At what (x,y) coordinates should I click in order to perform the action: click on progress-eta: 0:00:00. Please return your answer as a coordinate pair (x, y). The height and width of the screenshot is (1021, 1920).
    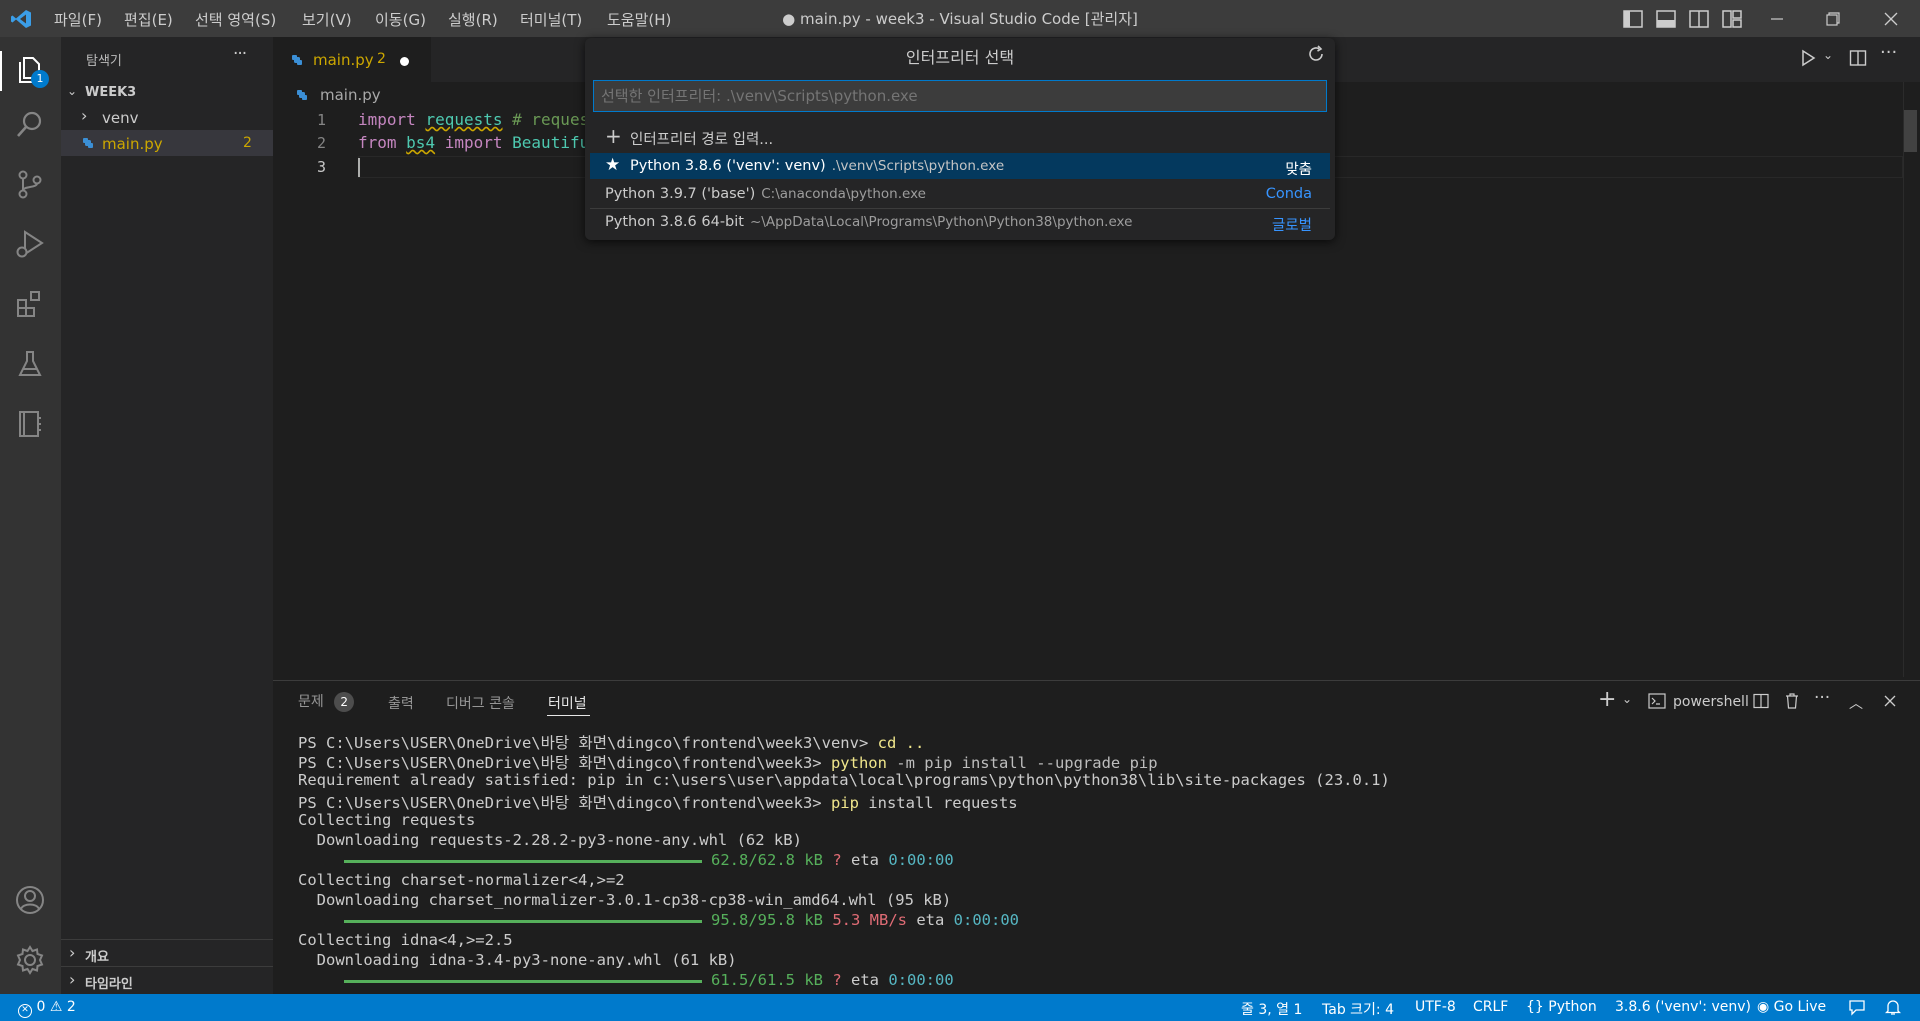
    Looking at the image, I should click on (986, 920).